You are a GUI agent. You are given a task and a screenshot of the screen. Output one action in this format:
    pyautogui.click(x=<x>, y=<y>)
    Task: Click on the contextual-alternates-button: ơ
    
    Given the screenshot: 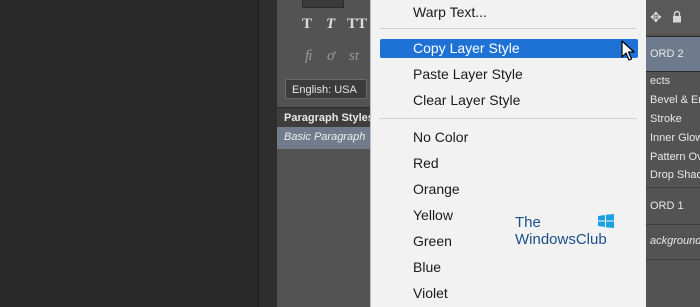 What is the action you would take?
    pyautogui.click(x=331, y=56)
    